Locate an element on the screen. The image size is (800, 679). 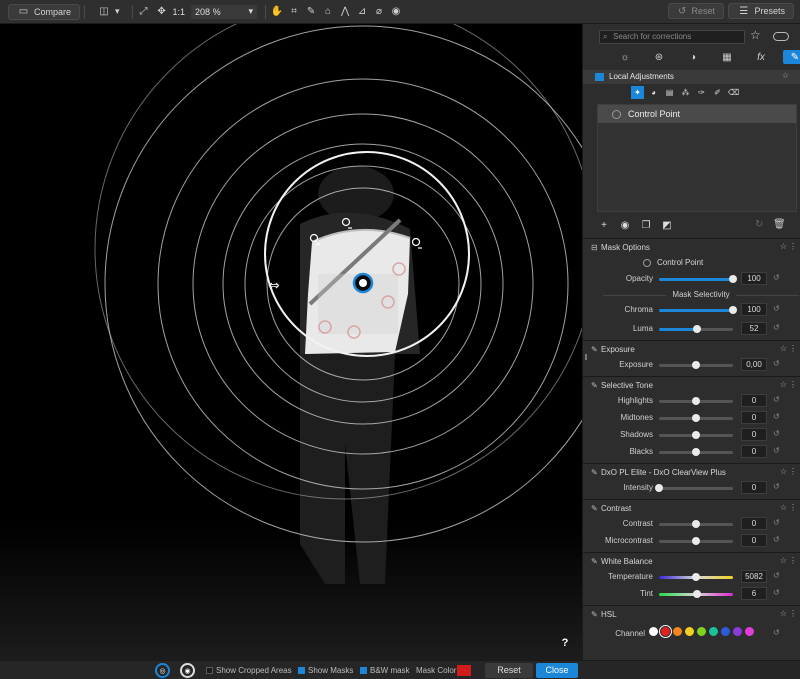
reset-button: ↺ Reset is located at coordinates (696, 11).